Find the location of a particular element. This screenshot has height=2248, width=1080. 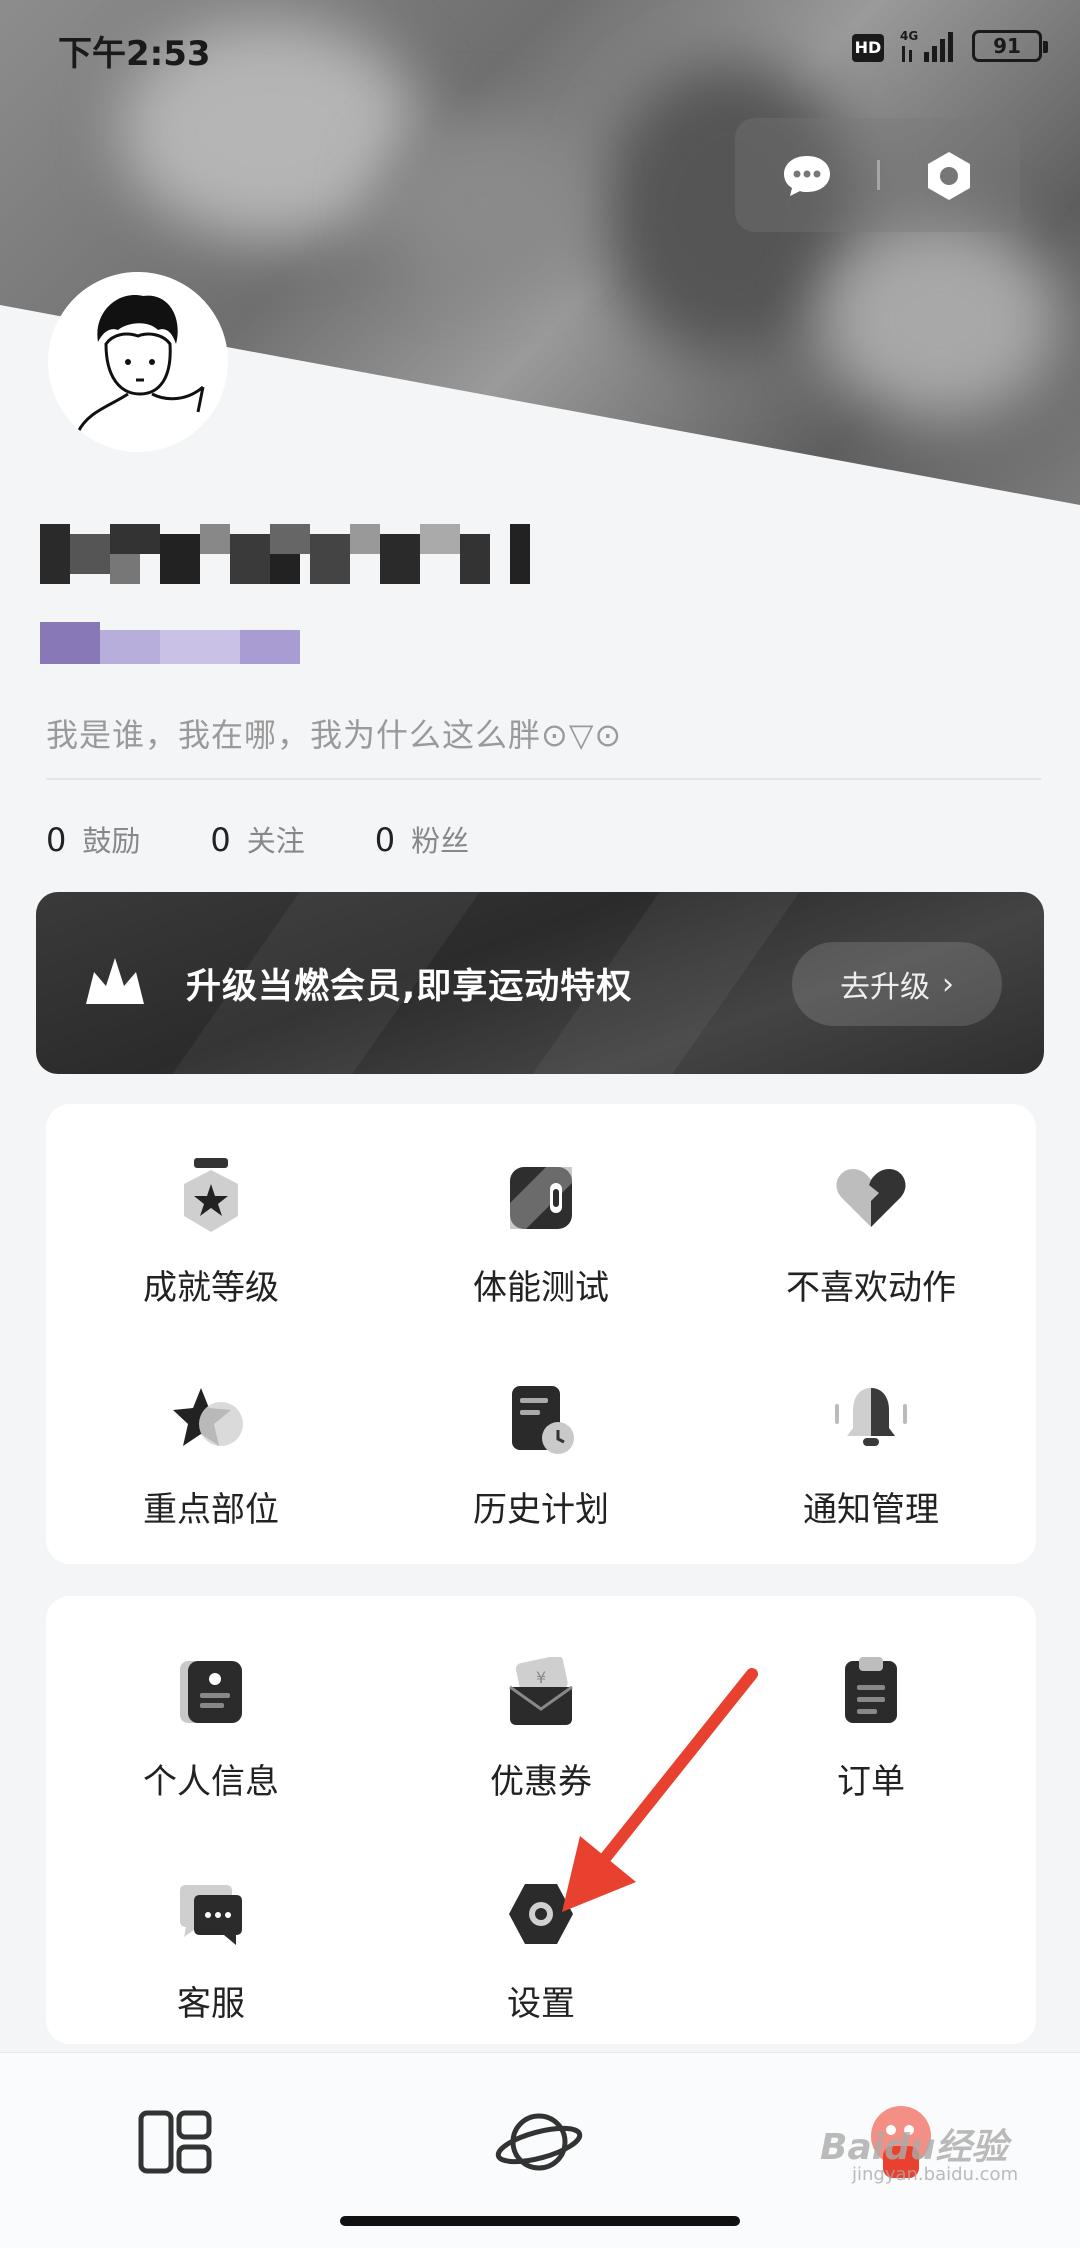

profile-bio: 我是谁，我在哪，我为什么这么胖⊙▽⊙ is located at coordinates (334, 735).